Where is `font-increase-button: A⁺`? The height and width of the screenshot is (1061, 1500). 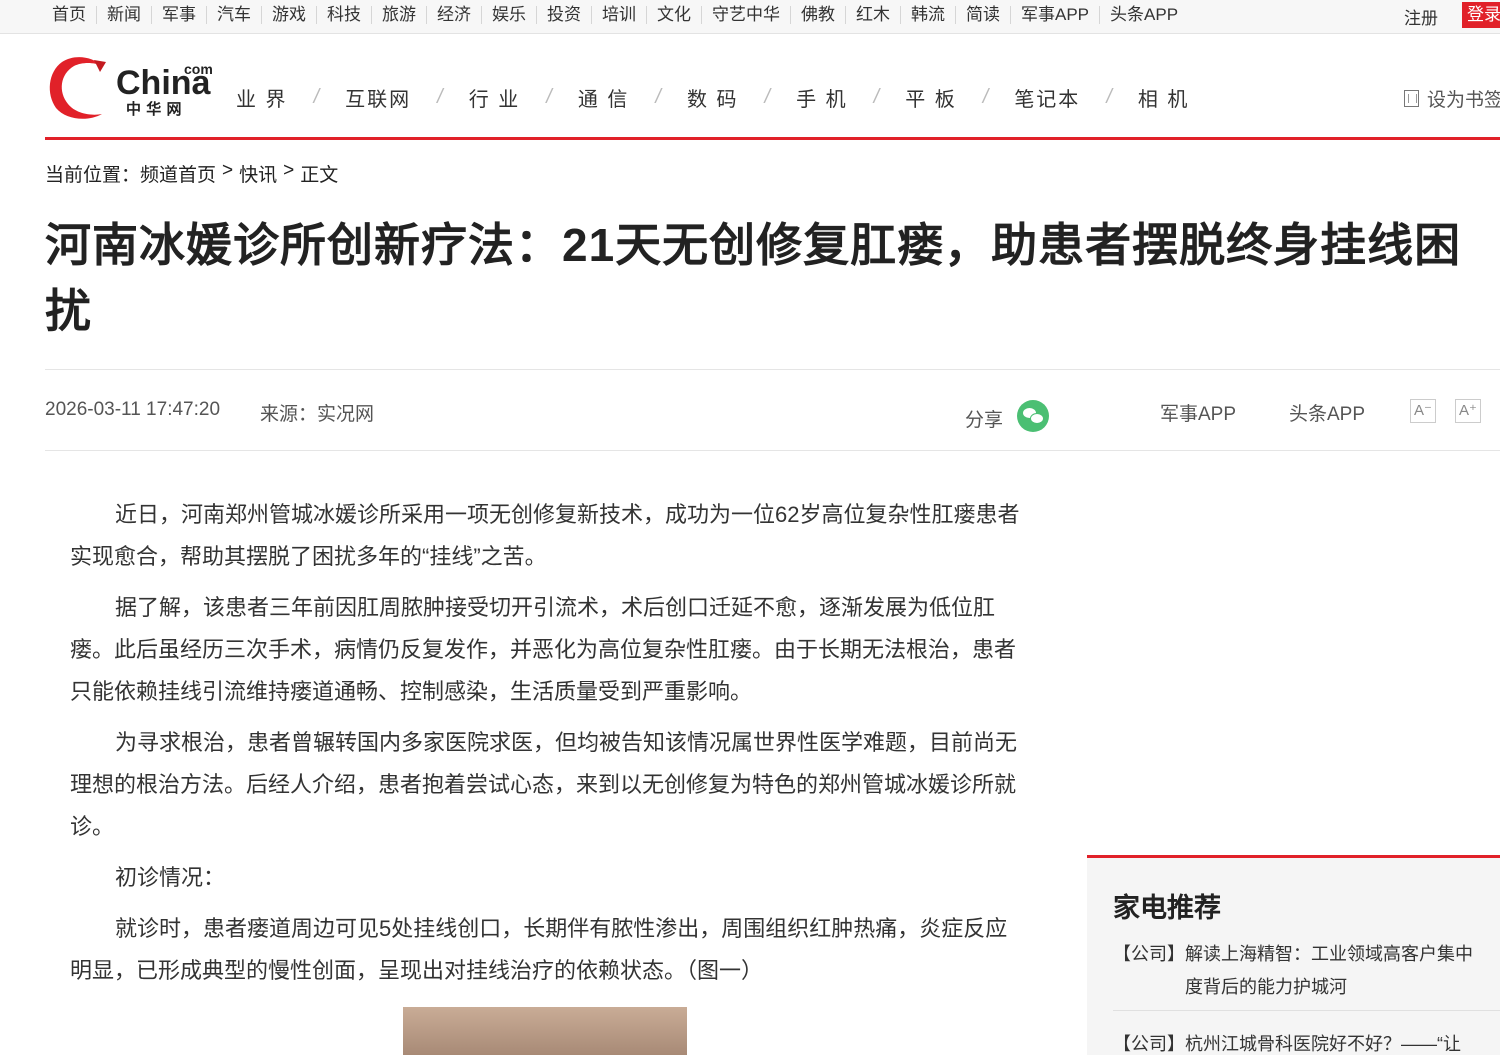 font-increase-button: A⁺ is located at coordinates (1468, 411).